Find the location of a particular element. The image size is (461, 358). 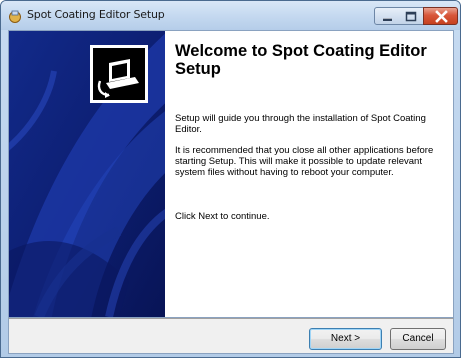

installer-computer-icon is located at coordinates (119, 74).